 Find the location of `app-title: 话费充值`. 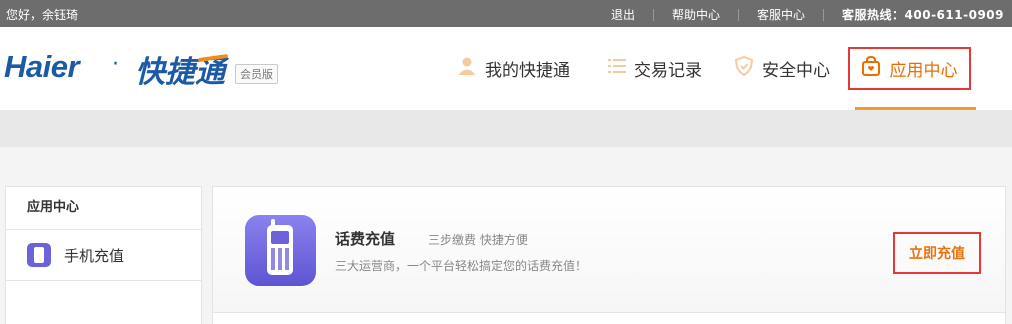

app-title: 话费充值 is located at coordinates (365, 239).